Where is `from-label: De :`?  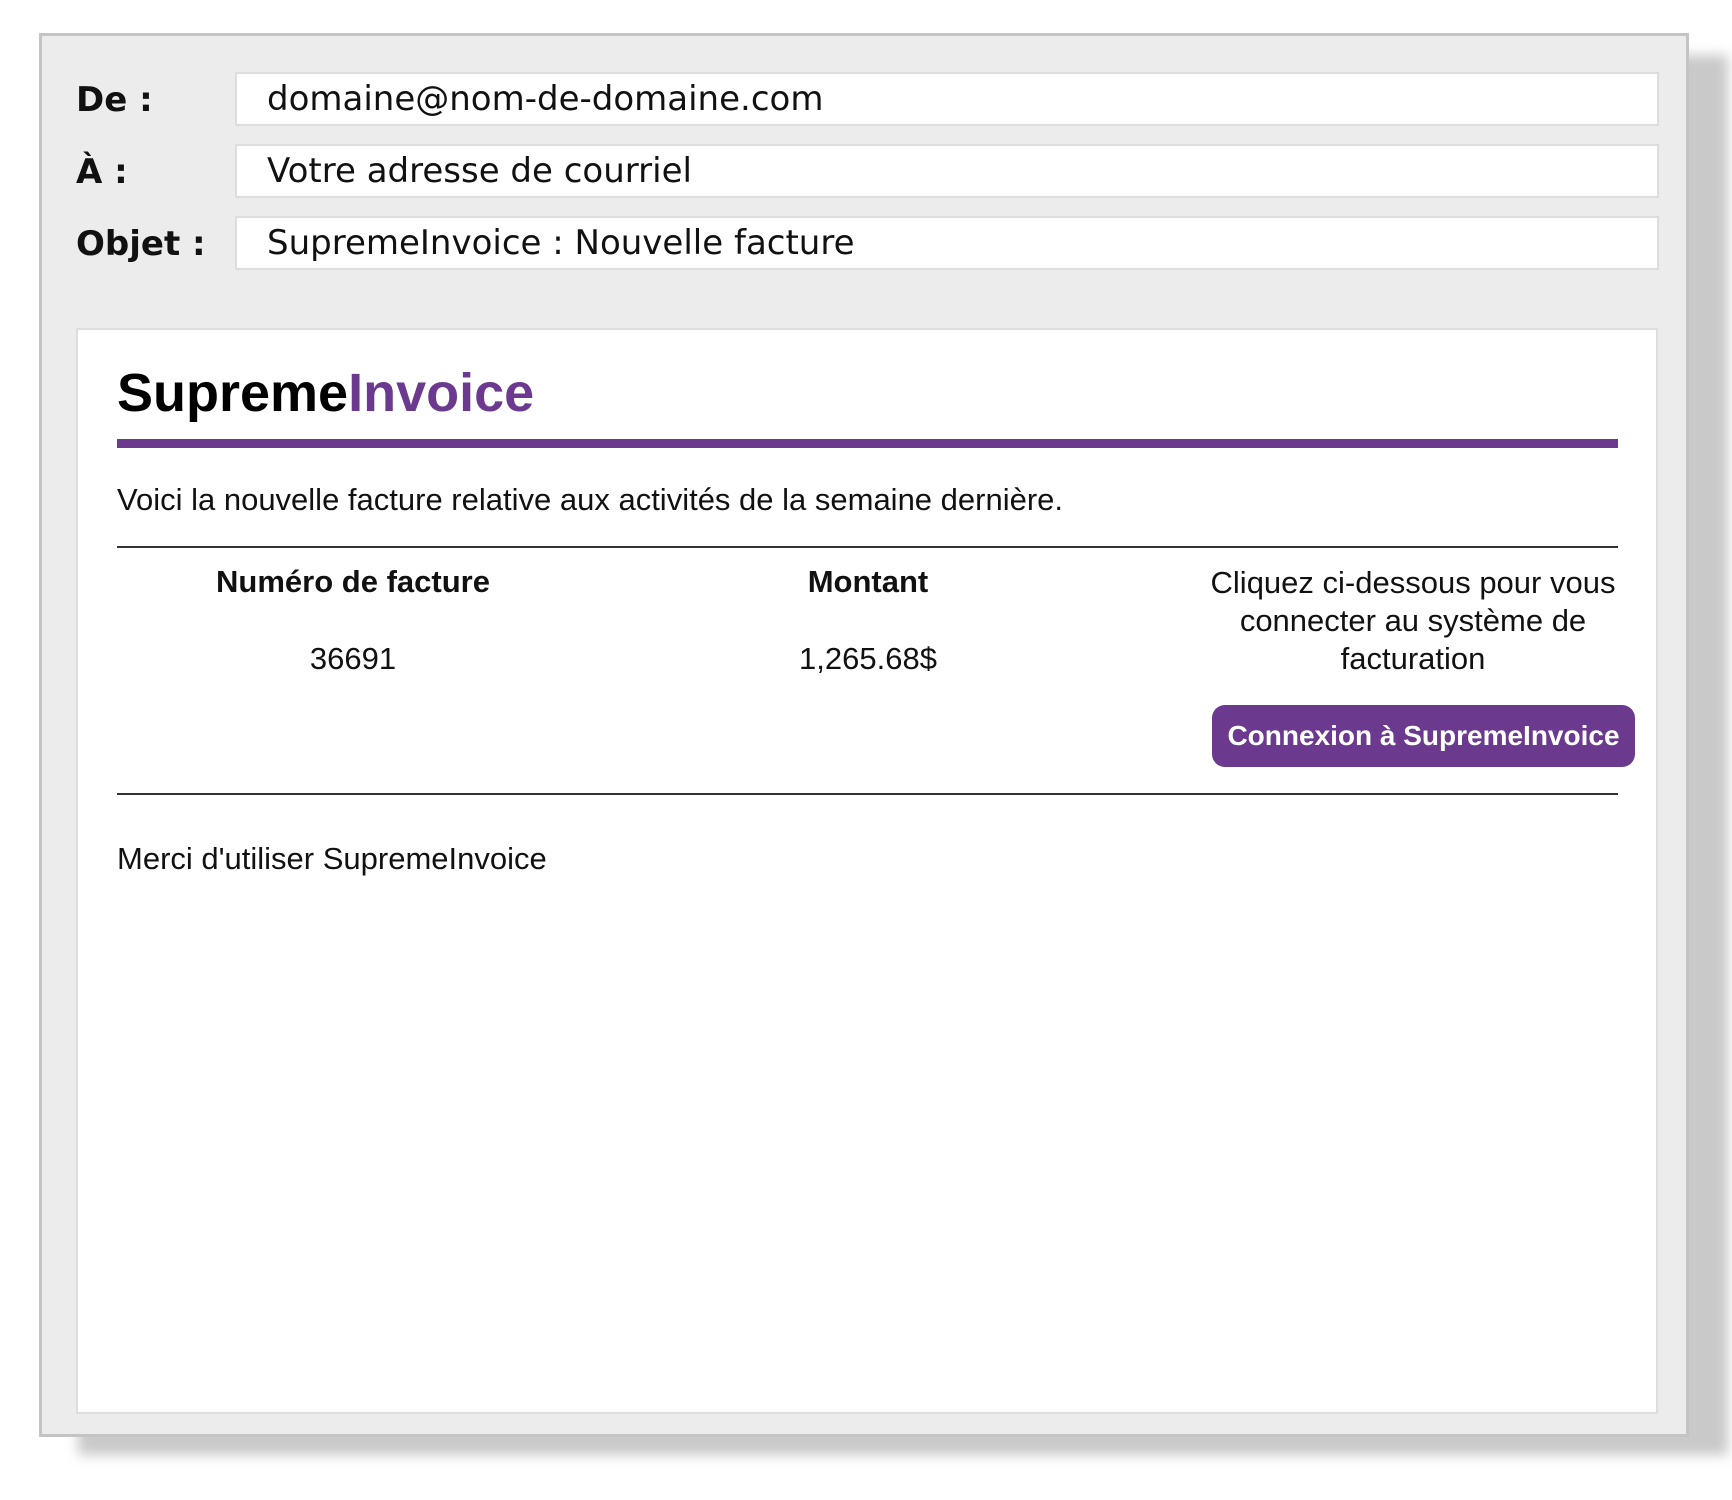 from-label: De : is located at coordinates (114, 100).